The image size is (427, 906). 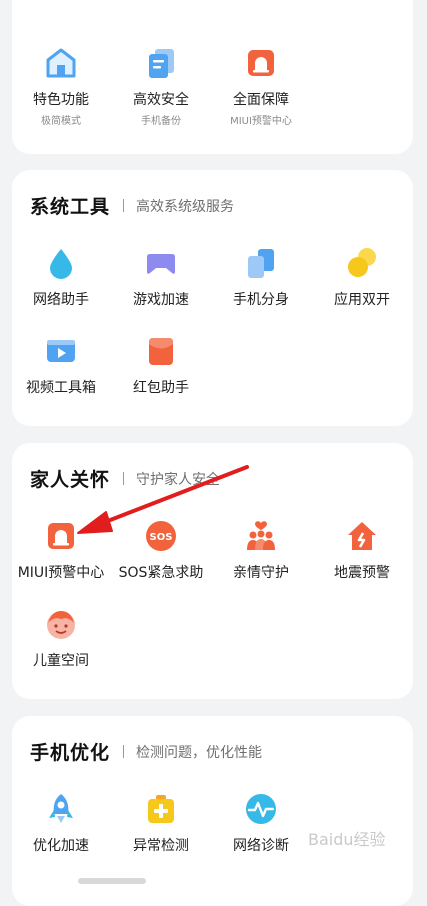 I want to click on tool-label: 应用双开, so click(x=362, y=300).